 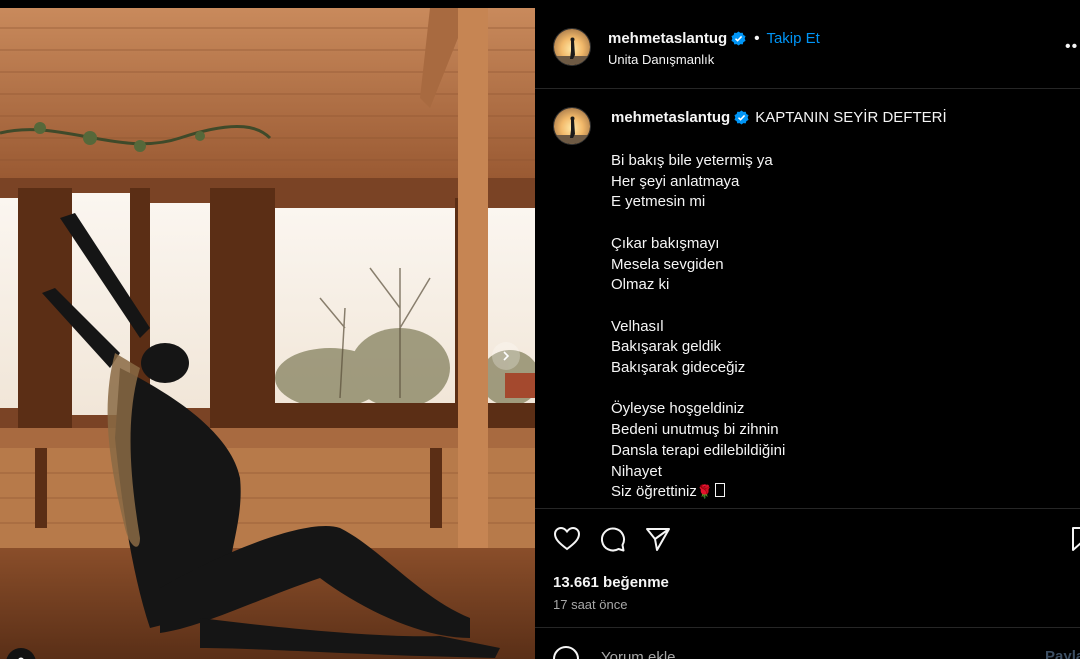 I want to click on caption-line: Çıkar bakışmayı, so click(x=665, y=243).